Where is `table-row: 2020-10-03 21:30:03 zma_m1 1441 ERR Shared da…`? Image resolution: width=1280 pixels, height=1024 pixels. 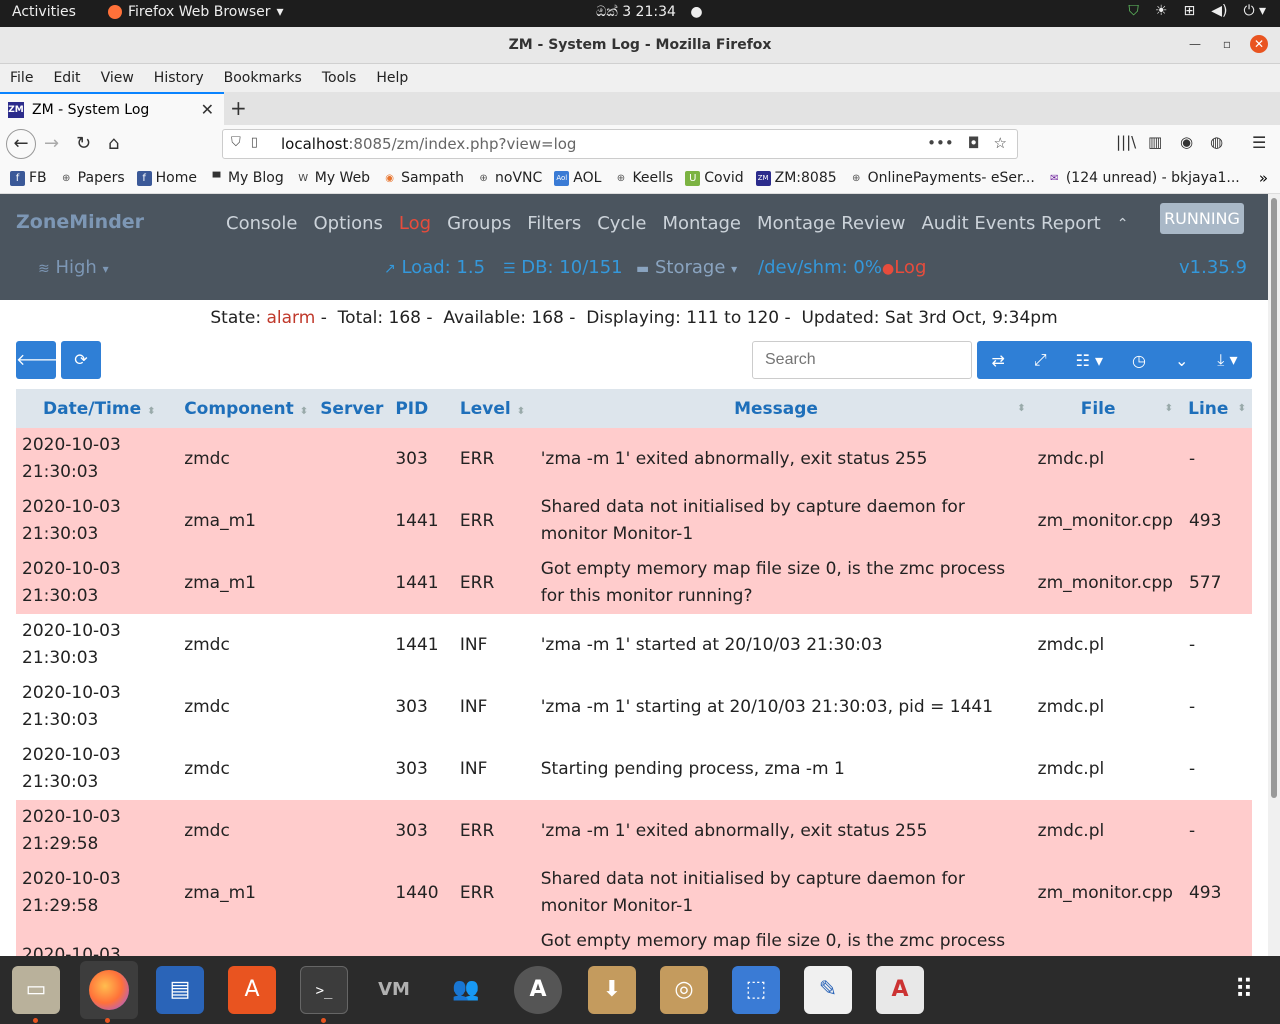 table-row: 2020-10-03 21:30:03 zma_m1 1441 ERR Shared da… is located at coordinates (634, 521).